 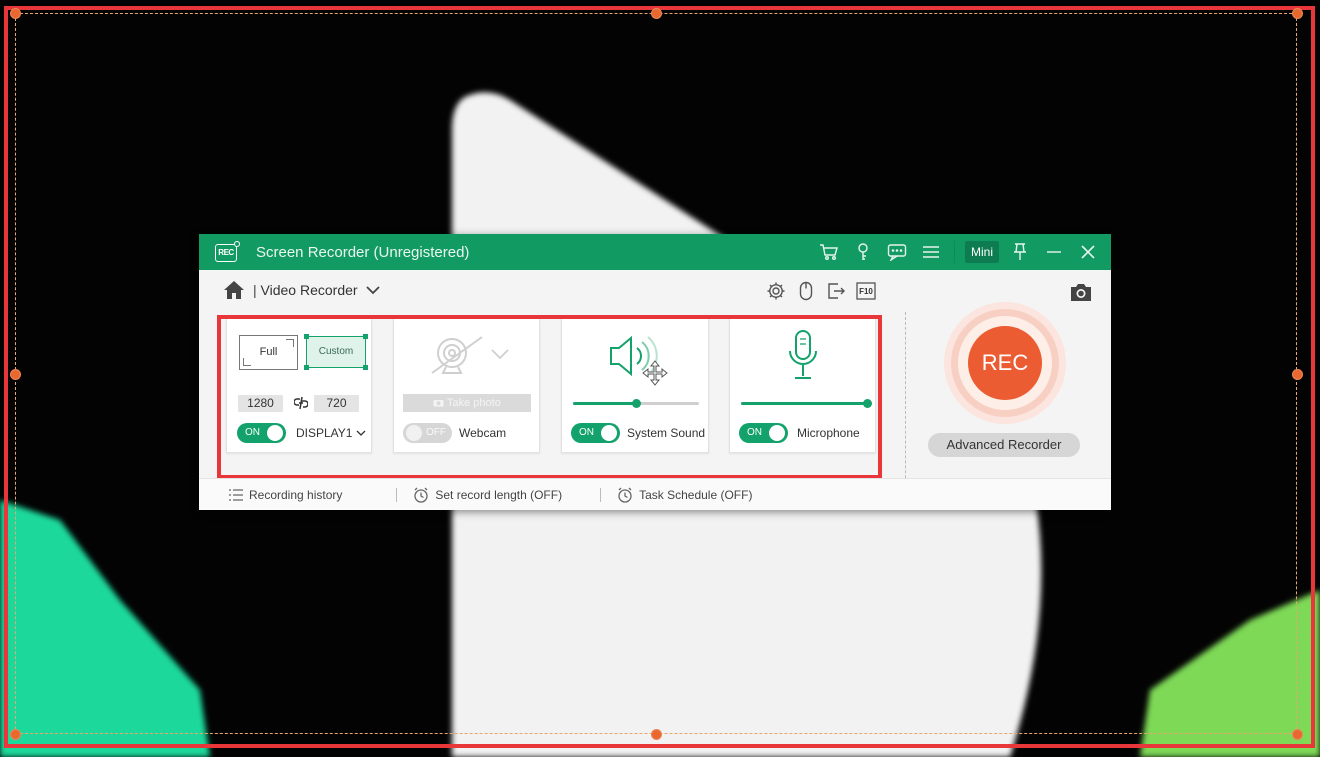 I want to click on app-logo-text: REC, so click(x=226, y=253).